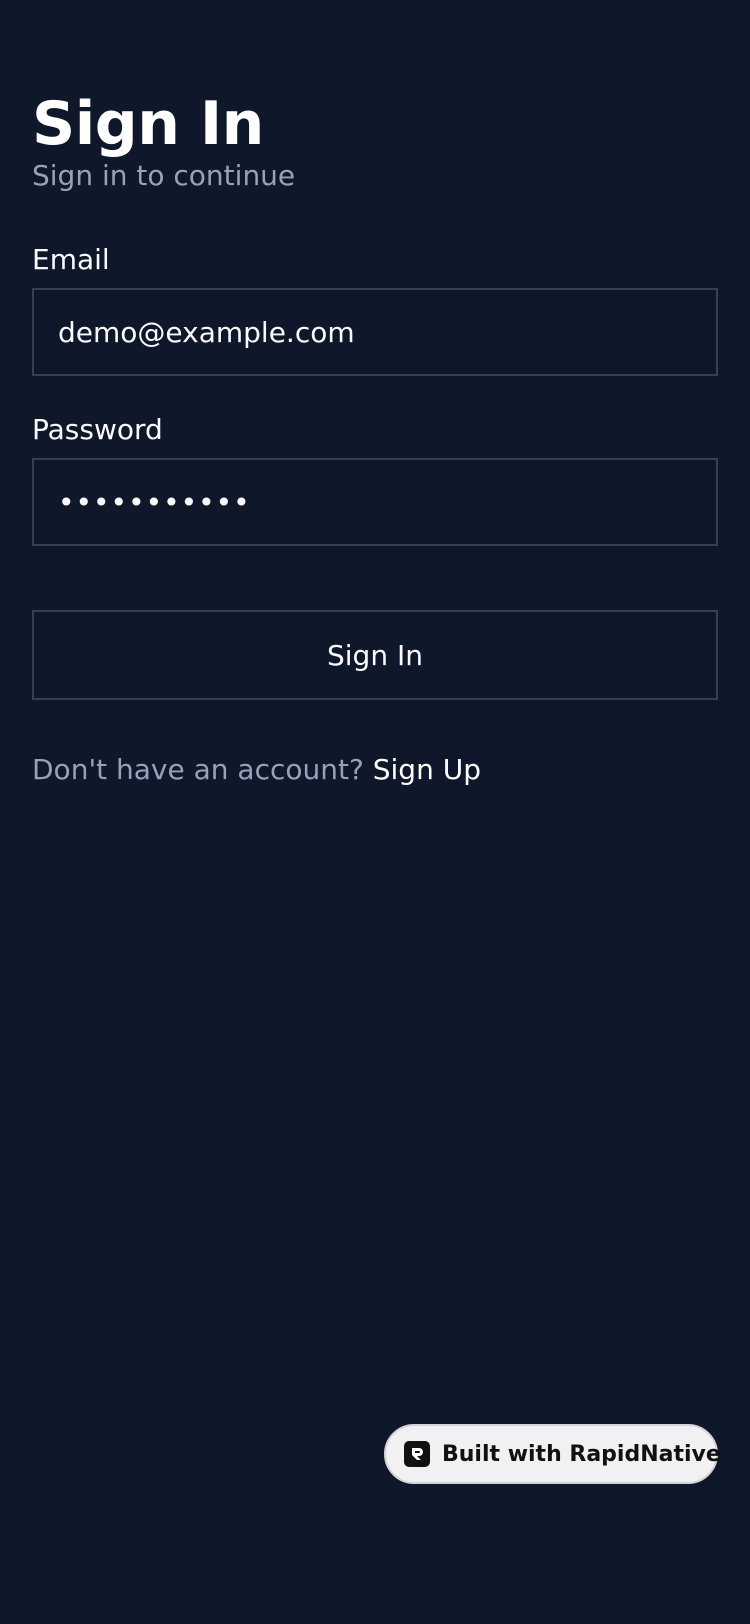  Describe the element at coordinates (97, 429) in the screenshot. I see `password-label: Password` at that location.